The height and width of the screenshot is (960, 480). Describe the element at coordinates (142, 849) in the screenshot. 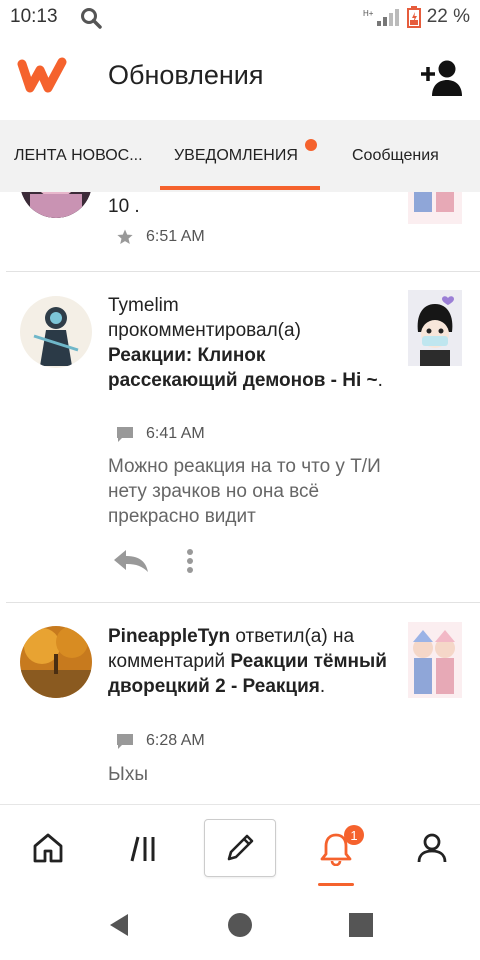

I see `library-icon` at that location.